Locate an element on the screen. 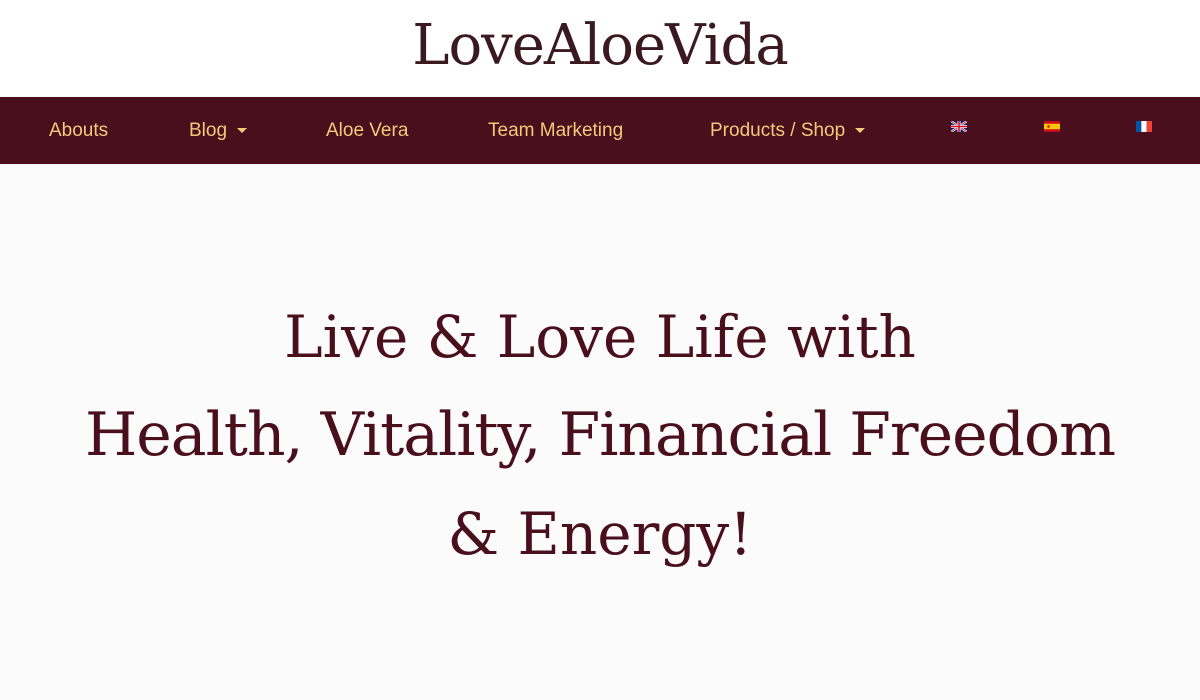 Image resolution: width=1200 pixels, height=700 pixels. nav-item-blog: Blog is located at coordinates (218, 130).